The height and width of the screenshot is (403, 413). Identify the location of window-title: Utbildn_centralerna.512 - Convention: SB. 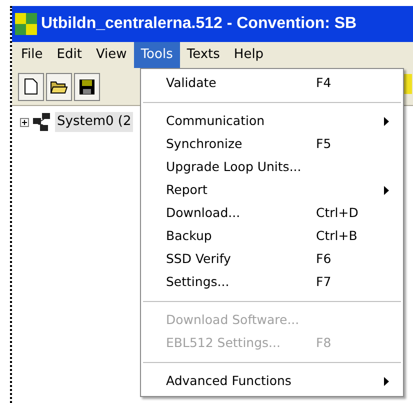
(199, 24).